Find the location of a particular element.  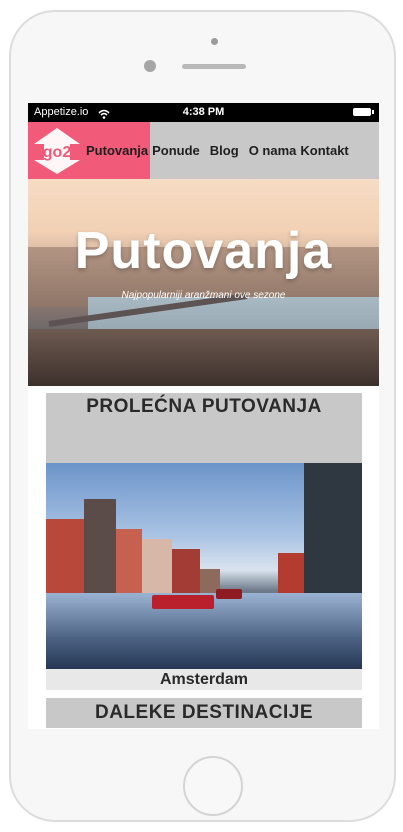

top-navigation: go2 Putovanja Ponude Blog O nama Kontakt is located at coordinates (203, 150).